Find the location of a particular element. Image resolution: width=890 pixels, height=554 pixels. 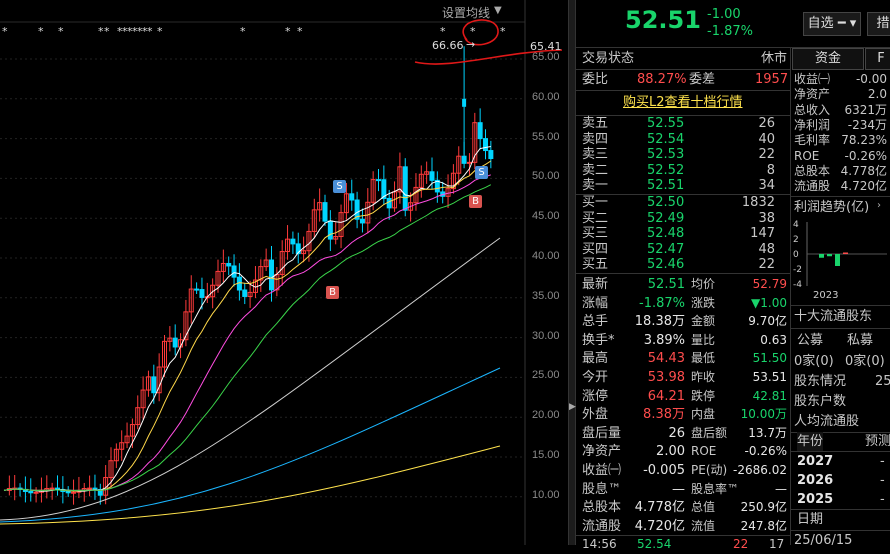

stat-label: 金额 is located at coordinates (703, 321).